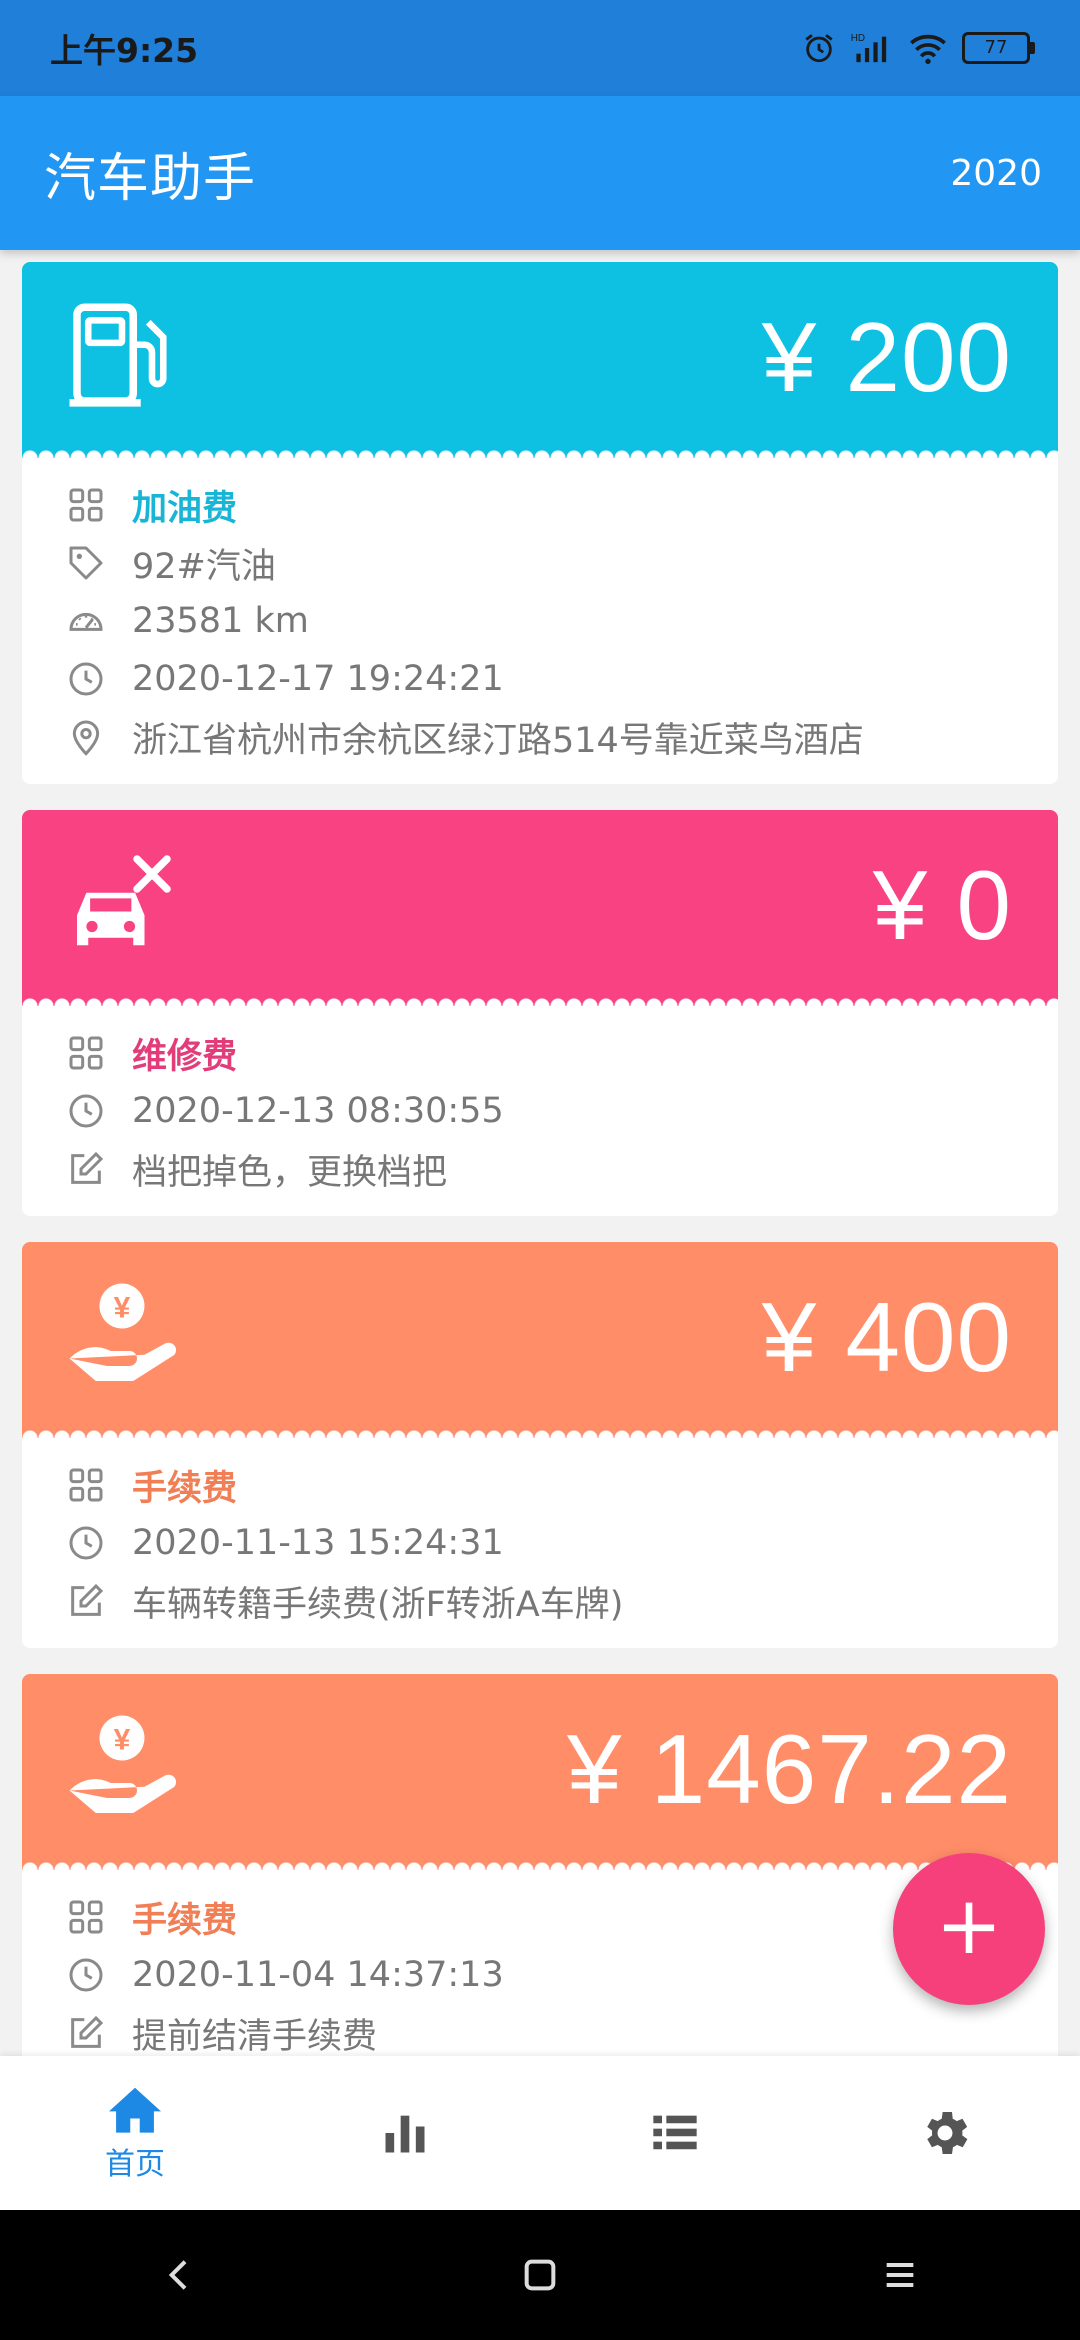 This screenshot has height=2340, width=1080. I want to click on datetime-row: 2020-11-13 15:24:31, so click(540, 1543).